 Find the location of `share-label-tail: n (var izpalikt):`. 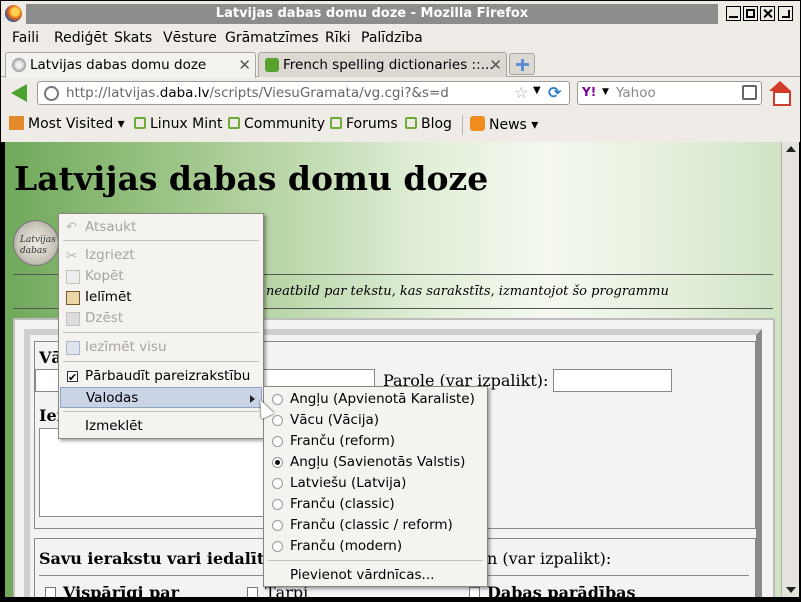

share-label-tail: n (var izpalikt): is located at coordinates (549, 558).